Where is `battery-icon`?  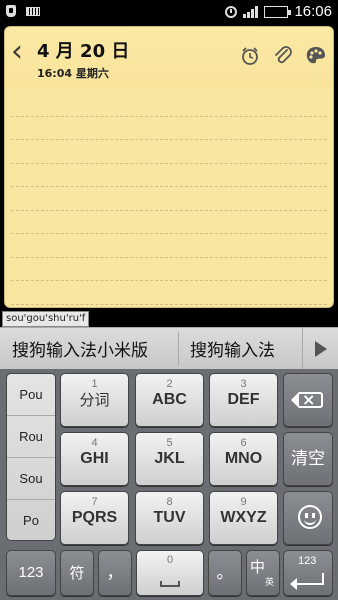 battery-icon is located at coordinates (278, 11).